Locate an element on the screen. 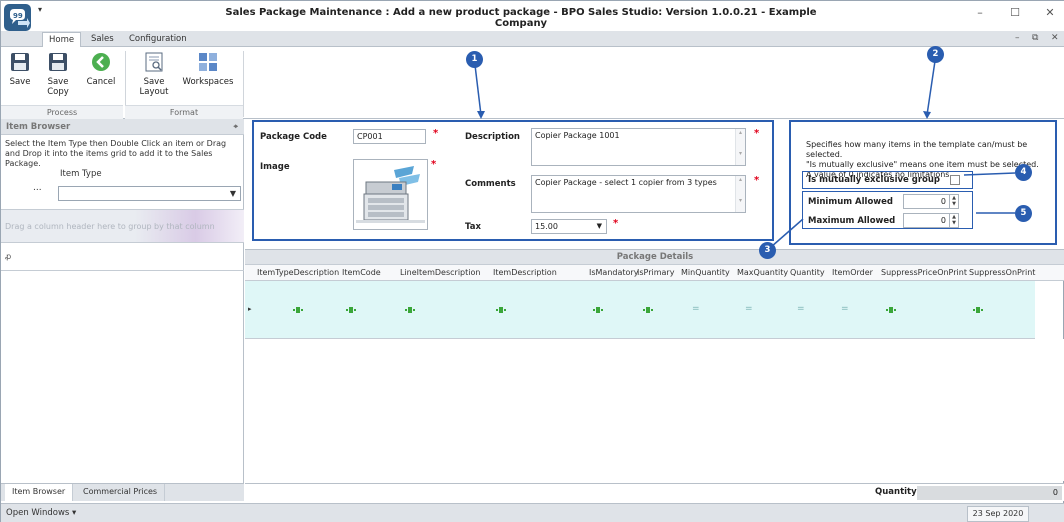 This screenshot has width=1064, height=522. callout-2: 2 is located at coordinates (935, 54).